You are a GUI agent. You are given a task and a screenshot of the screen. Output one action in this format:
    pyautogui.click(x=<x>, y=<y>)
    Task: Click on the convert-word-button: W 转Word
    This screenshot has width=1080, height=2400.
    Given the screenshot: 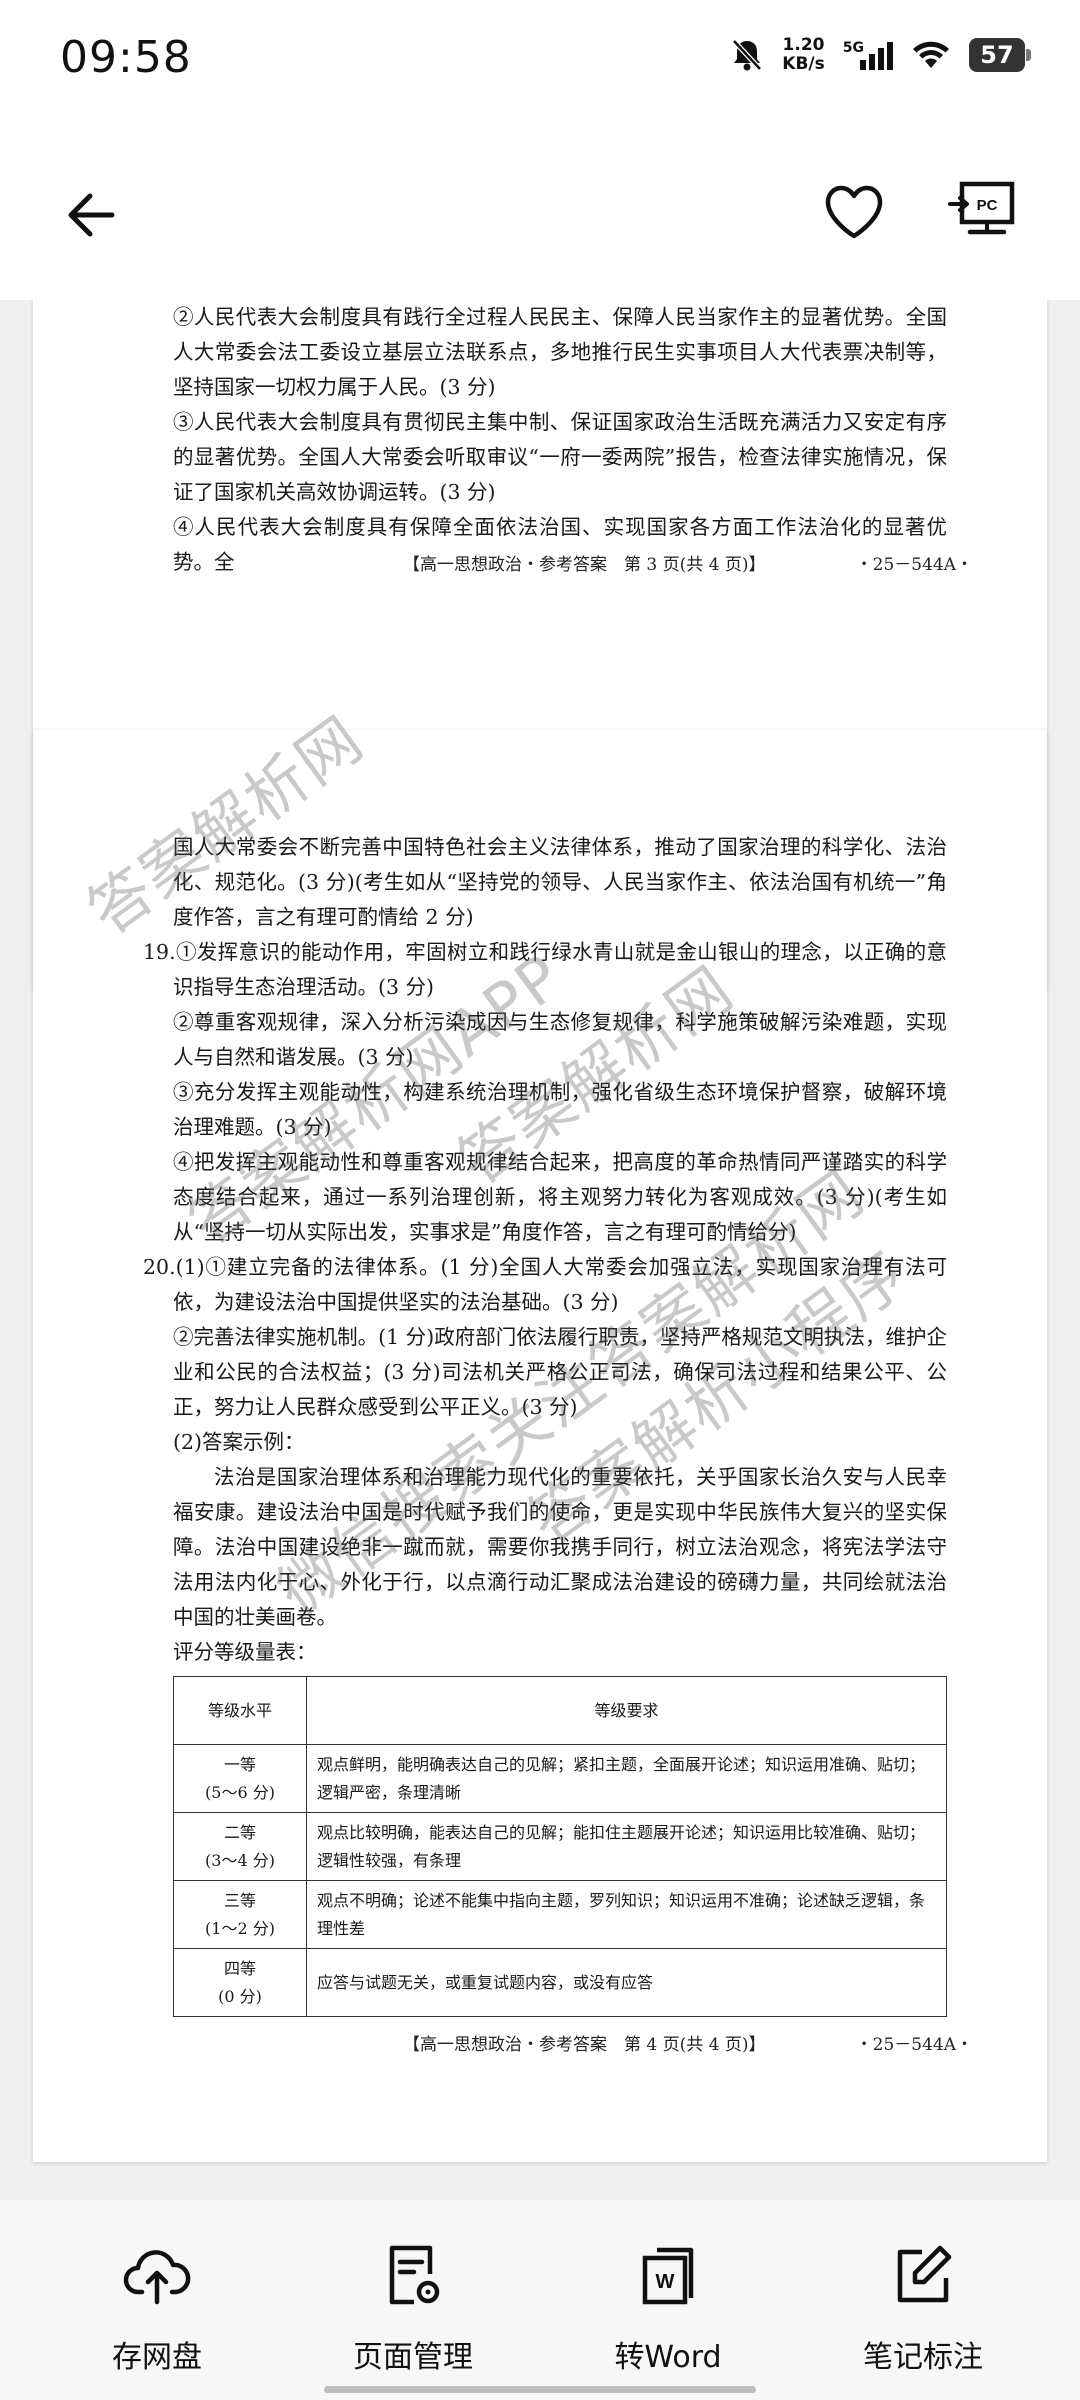 What is the action you would take?
    pyautogui.click(x=668, y=2308)
    